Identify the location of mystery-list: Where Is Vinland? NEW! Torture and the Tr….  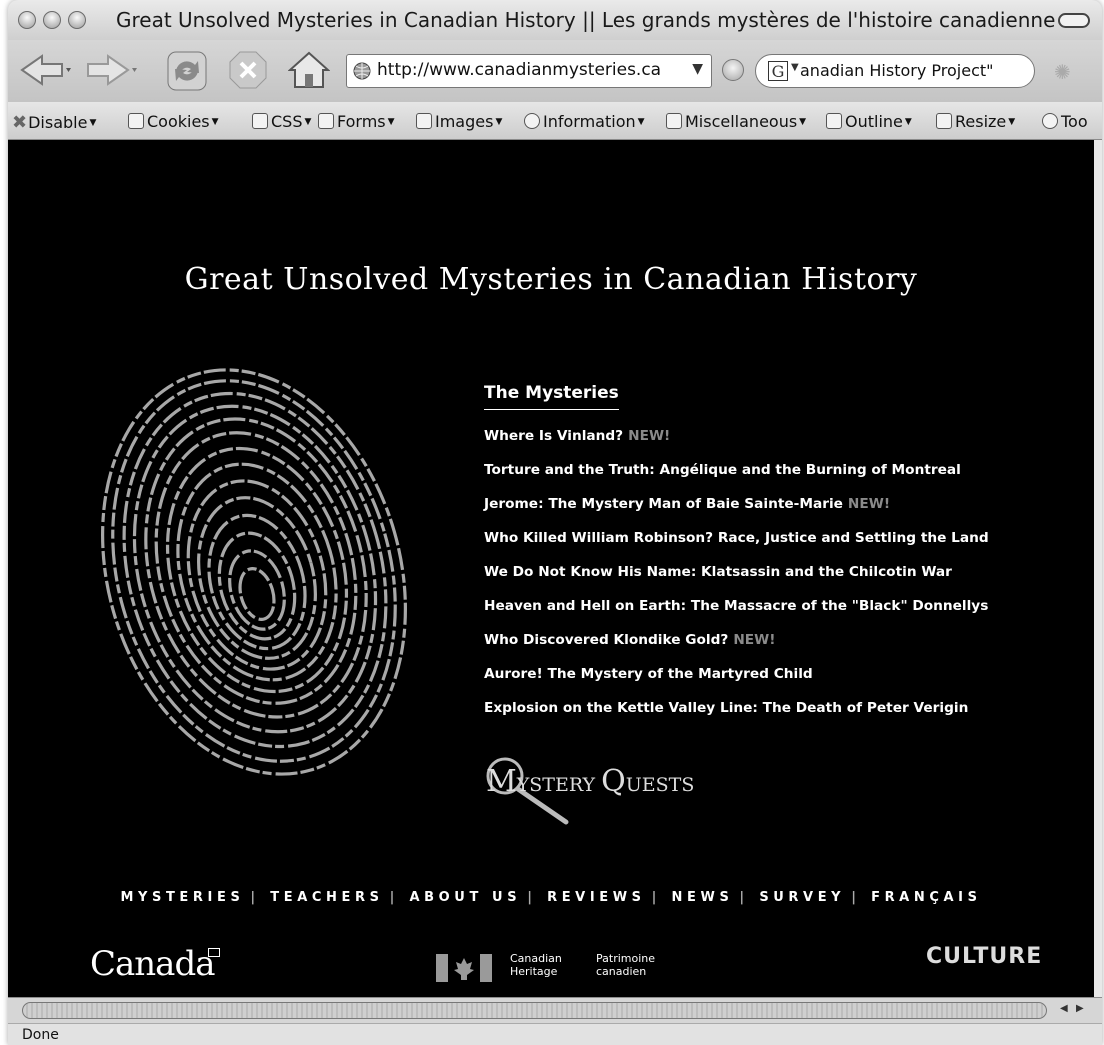
(736, 581).